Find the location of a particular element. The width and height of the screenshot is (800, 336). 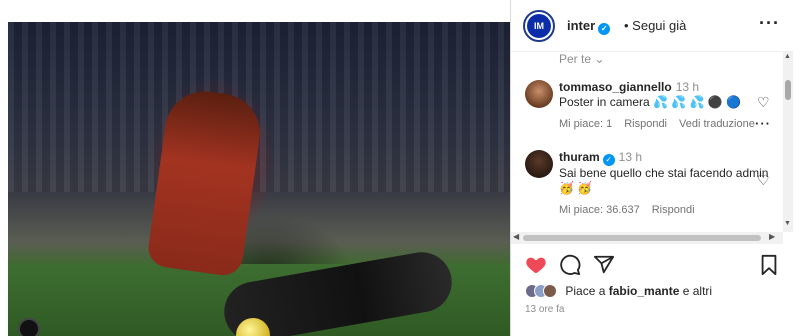

comment-meta: Mi piace: 36.637 Rispondi is located at coordinates (633, 210).